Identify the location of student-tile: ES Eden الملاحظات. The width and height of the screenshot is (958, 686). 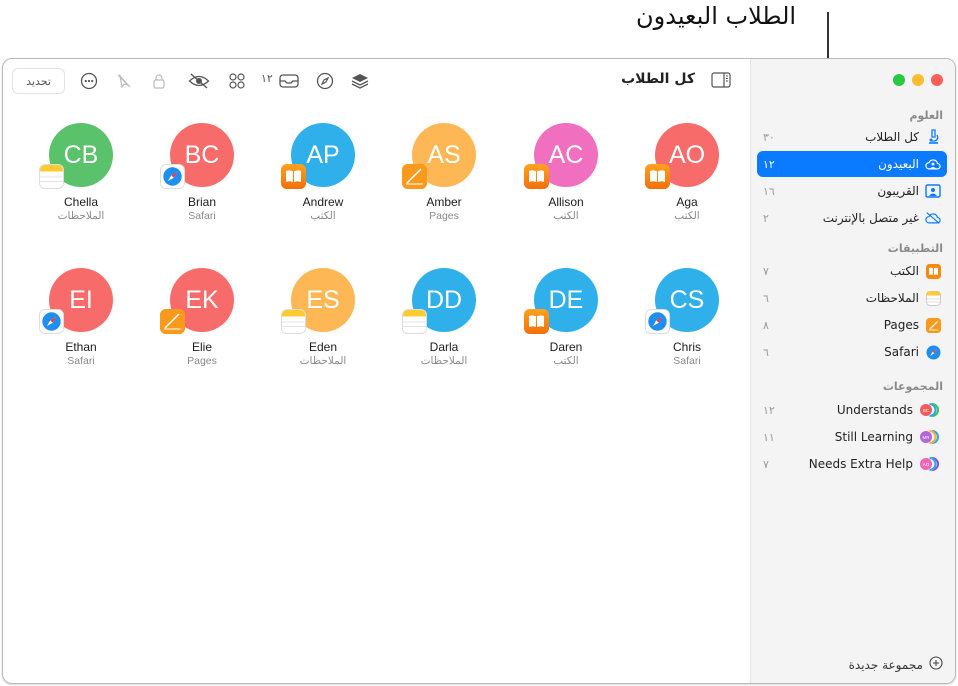
(323, 317).